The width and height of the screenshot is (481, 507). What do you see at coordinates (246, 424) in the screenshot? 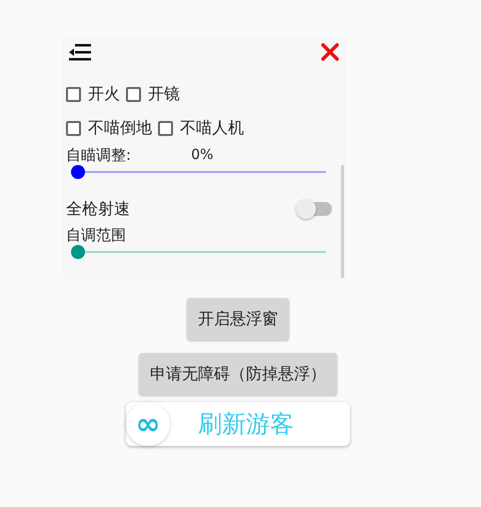
I see `refresh-label: 刷新游客` at bounding box center [246, 424].